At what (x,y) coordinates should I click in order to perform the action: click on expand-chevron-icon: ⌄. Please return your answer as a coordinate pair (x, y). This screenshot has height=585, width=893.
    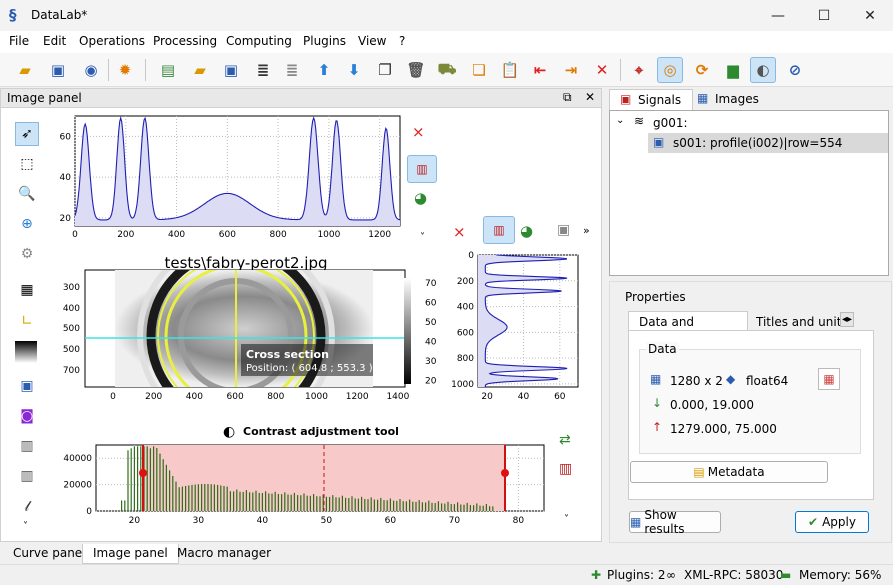
    Looking at the image, I should click on (620, 120).